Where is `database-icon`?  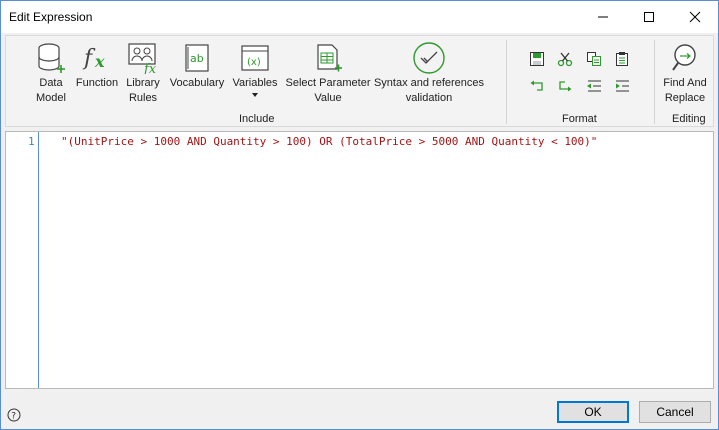
database-icon is located at coordinates (51, 58).